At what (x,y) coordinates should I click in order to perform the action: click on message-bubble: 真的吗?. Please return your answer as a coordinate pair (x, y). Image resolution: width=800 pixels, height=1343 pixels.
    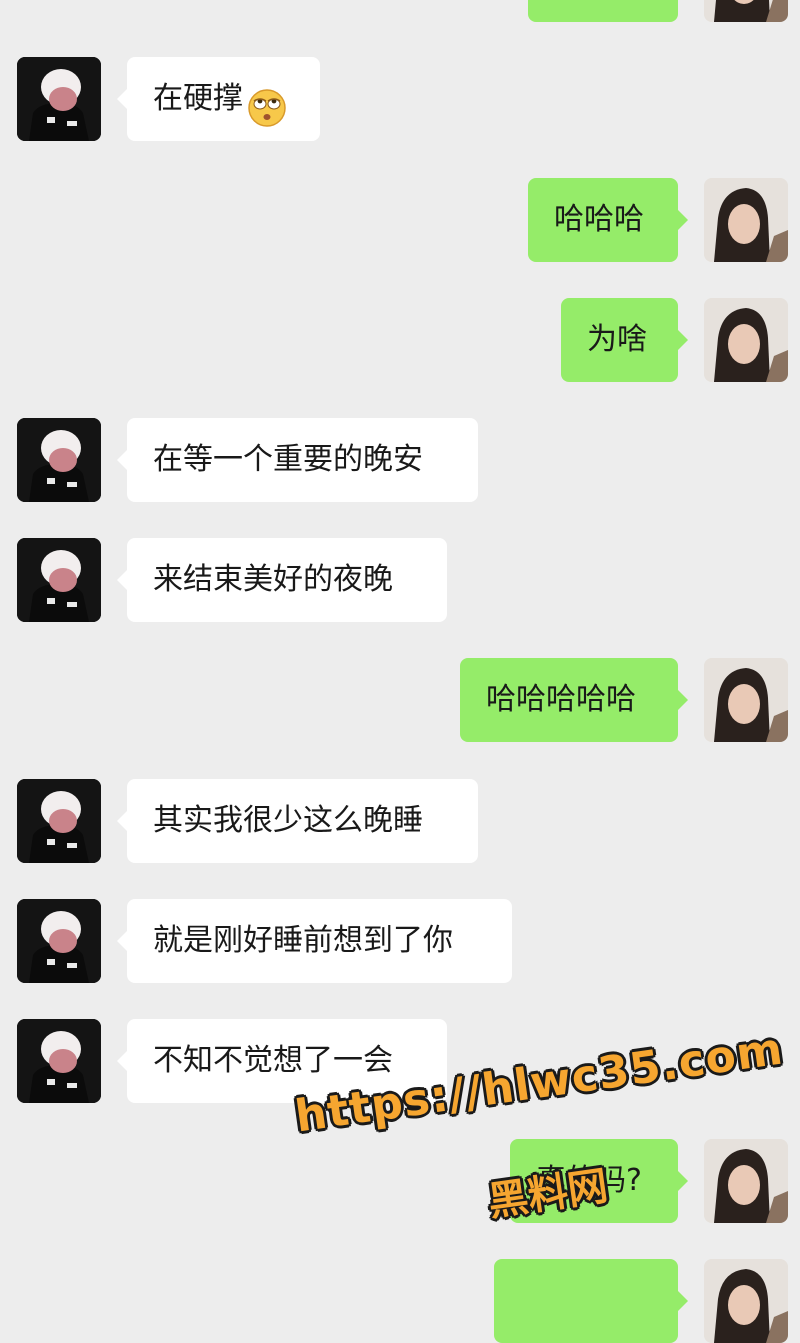
    Looking at the image, I should click on (599, 1181).